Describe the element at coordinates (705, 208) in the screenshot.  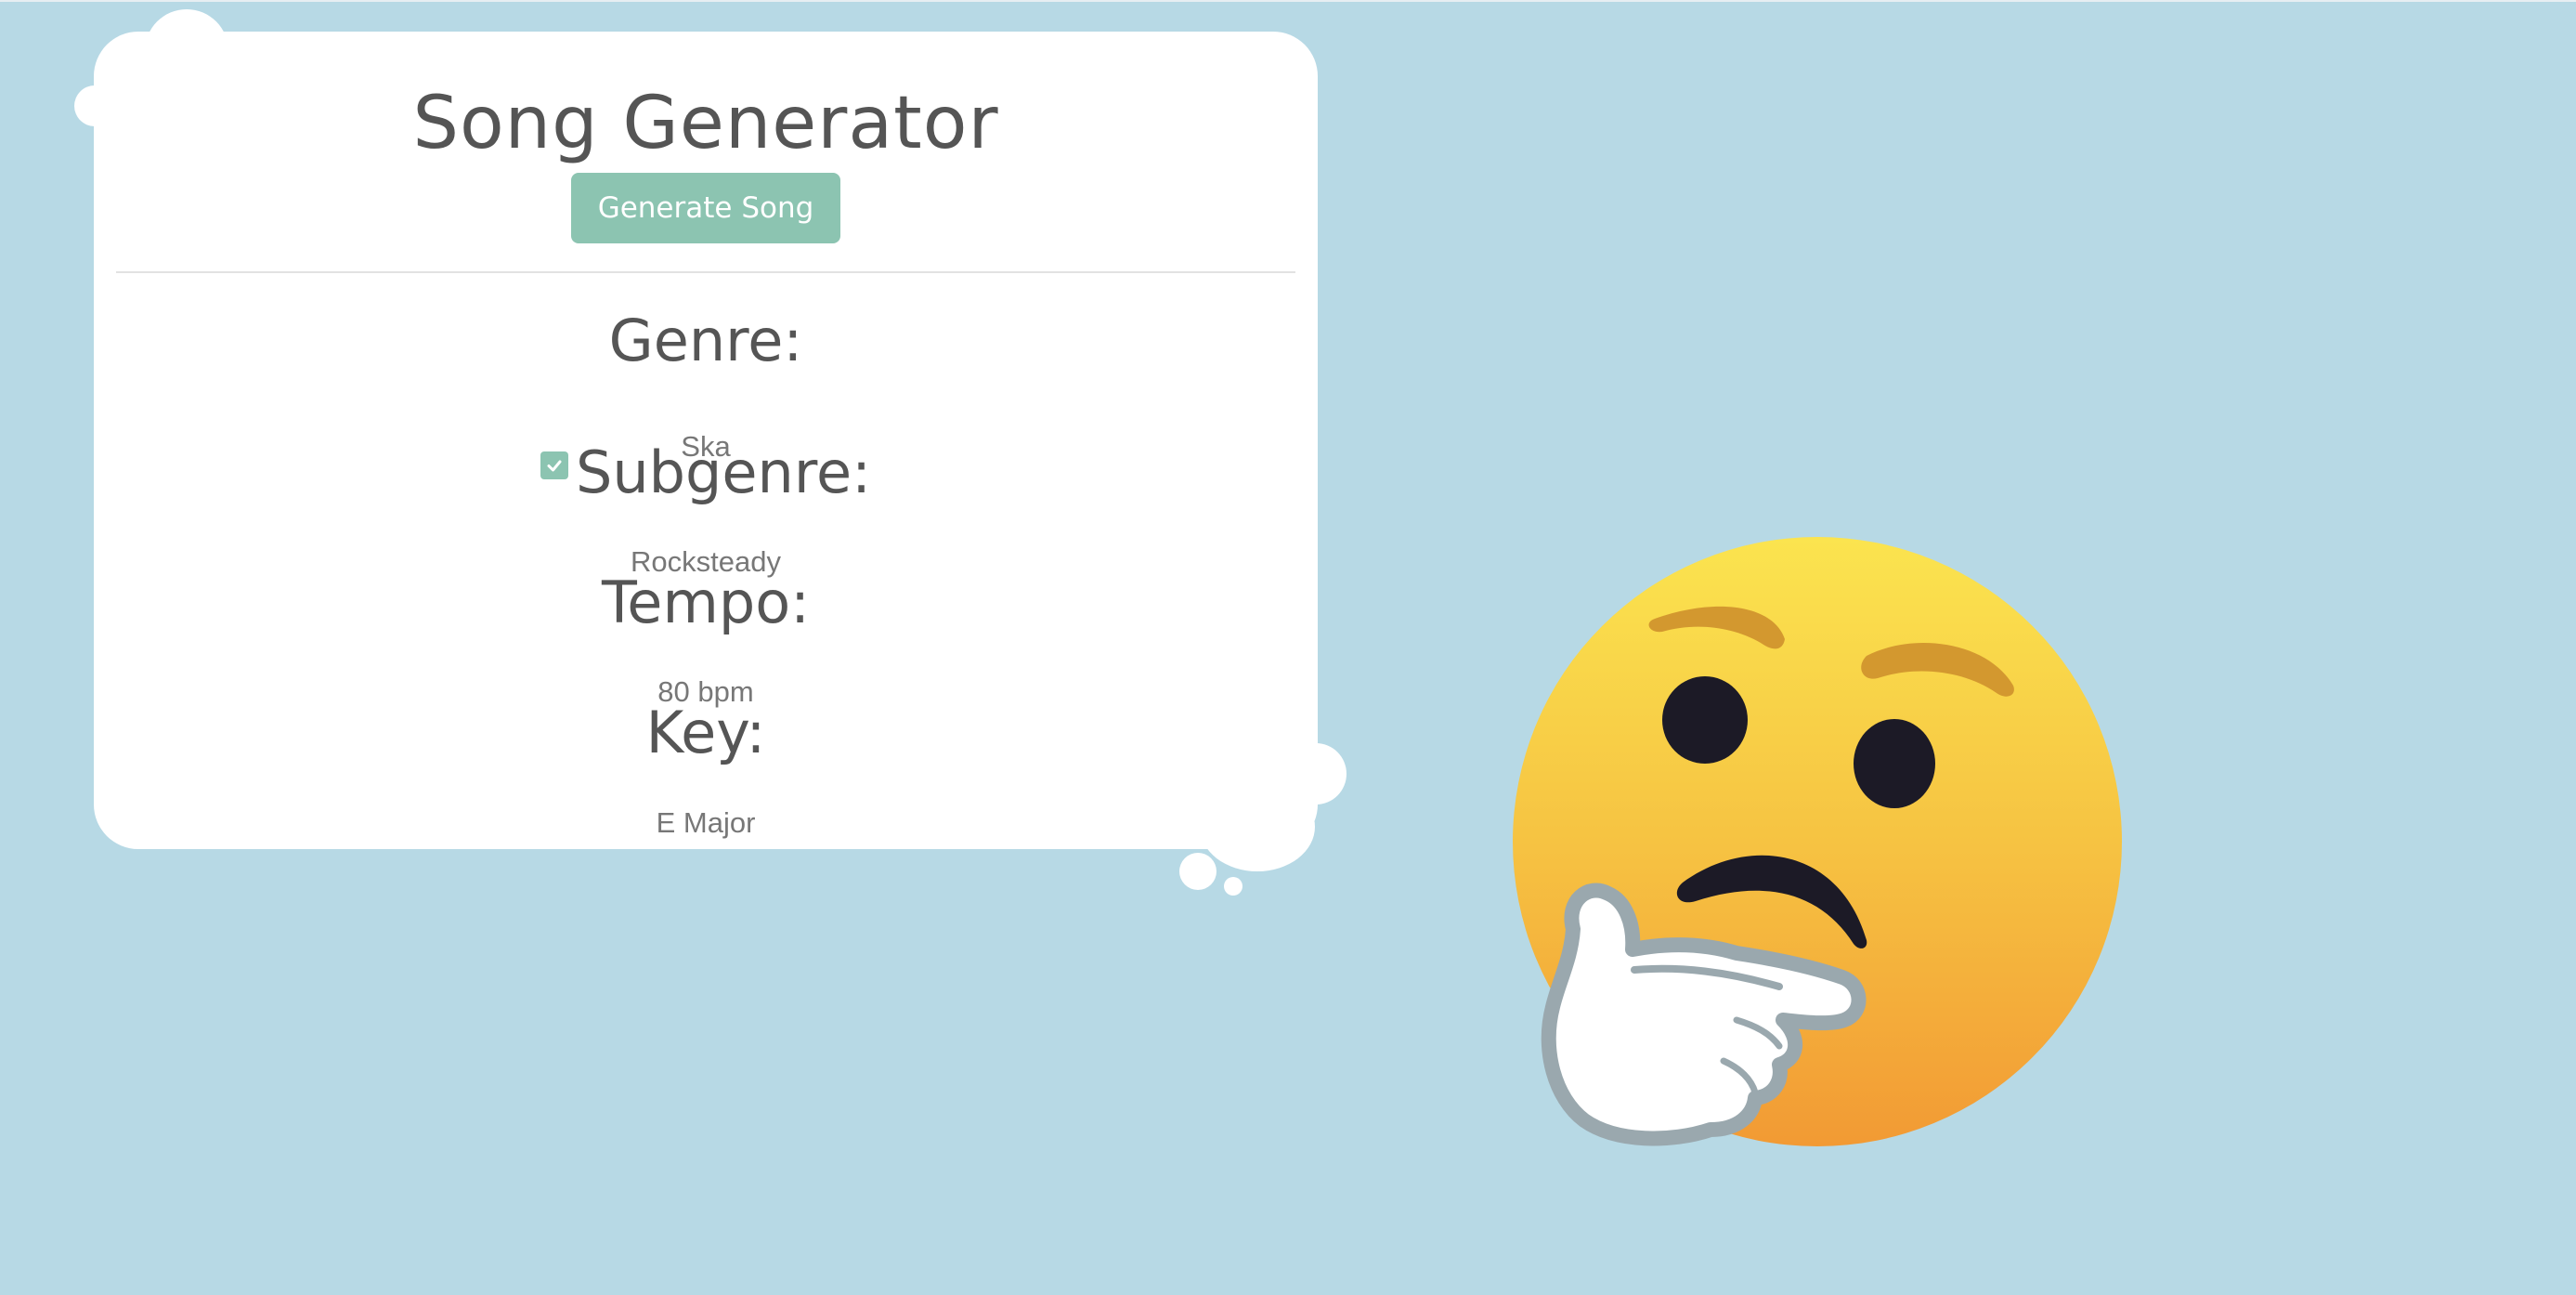
I see `generate-song-button: Generate Song` at that location.